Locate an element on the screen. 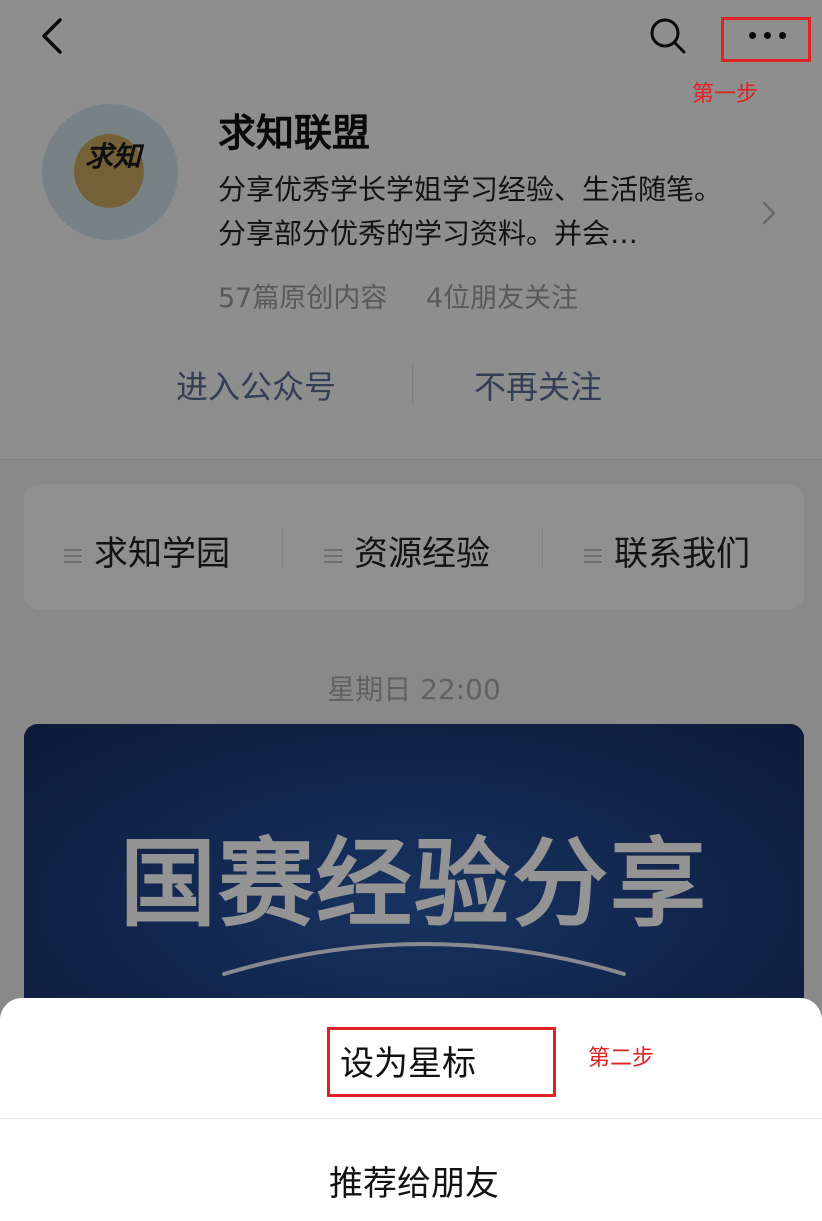 This screenshot has height=1221, width=822. recommend-to-friend-option: 推荐给朋友 is located at coordinates (411, 1170).